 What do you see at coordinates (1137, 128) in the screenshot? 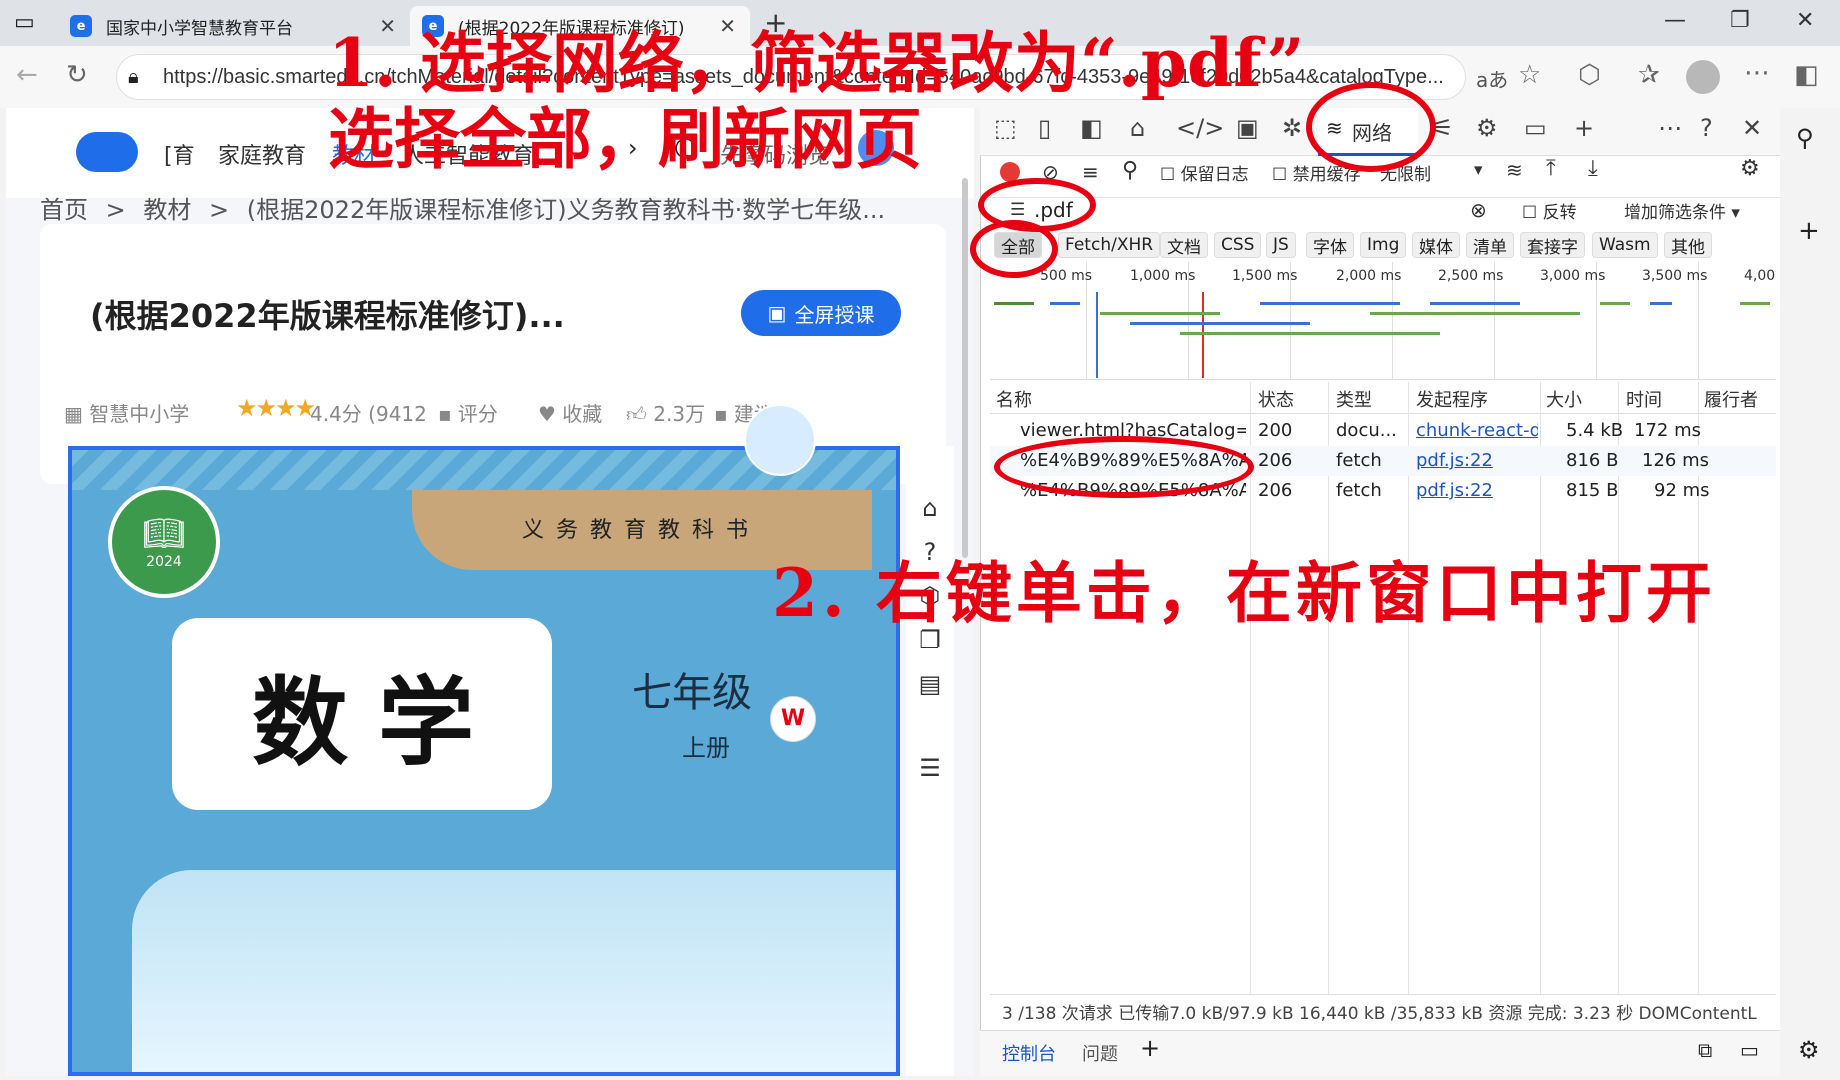
I see `welcome-home-icon: ⌂` at bounding box center [1137, 128].